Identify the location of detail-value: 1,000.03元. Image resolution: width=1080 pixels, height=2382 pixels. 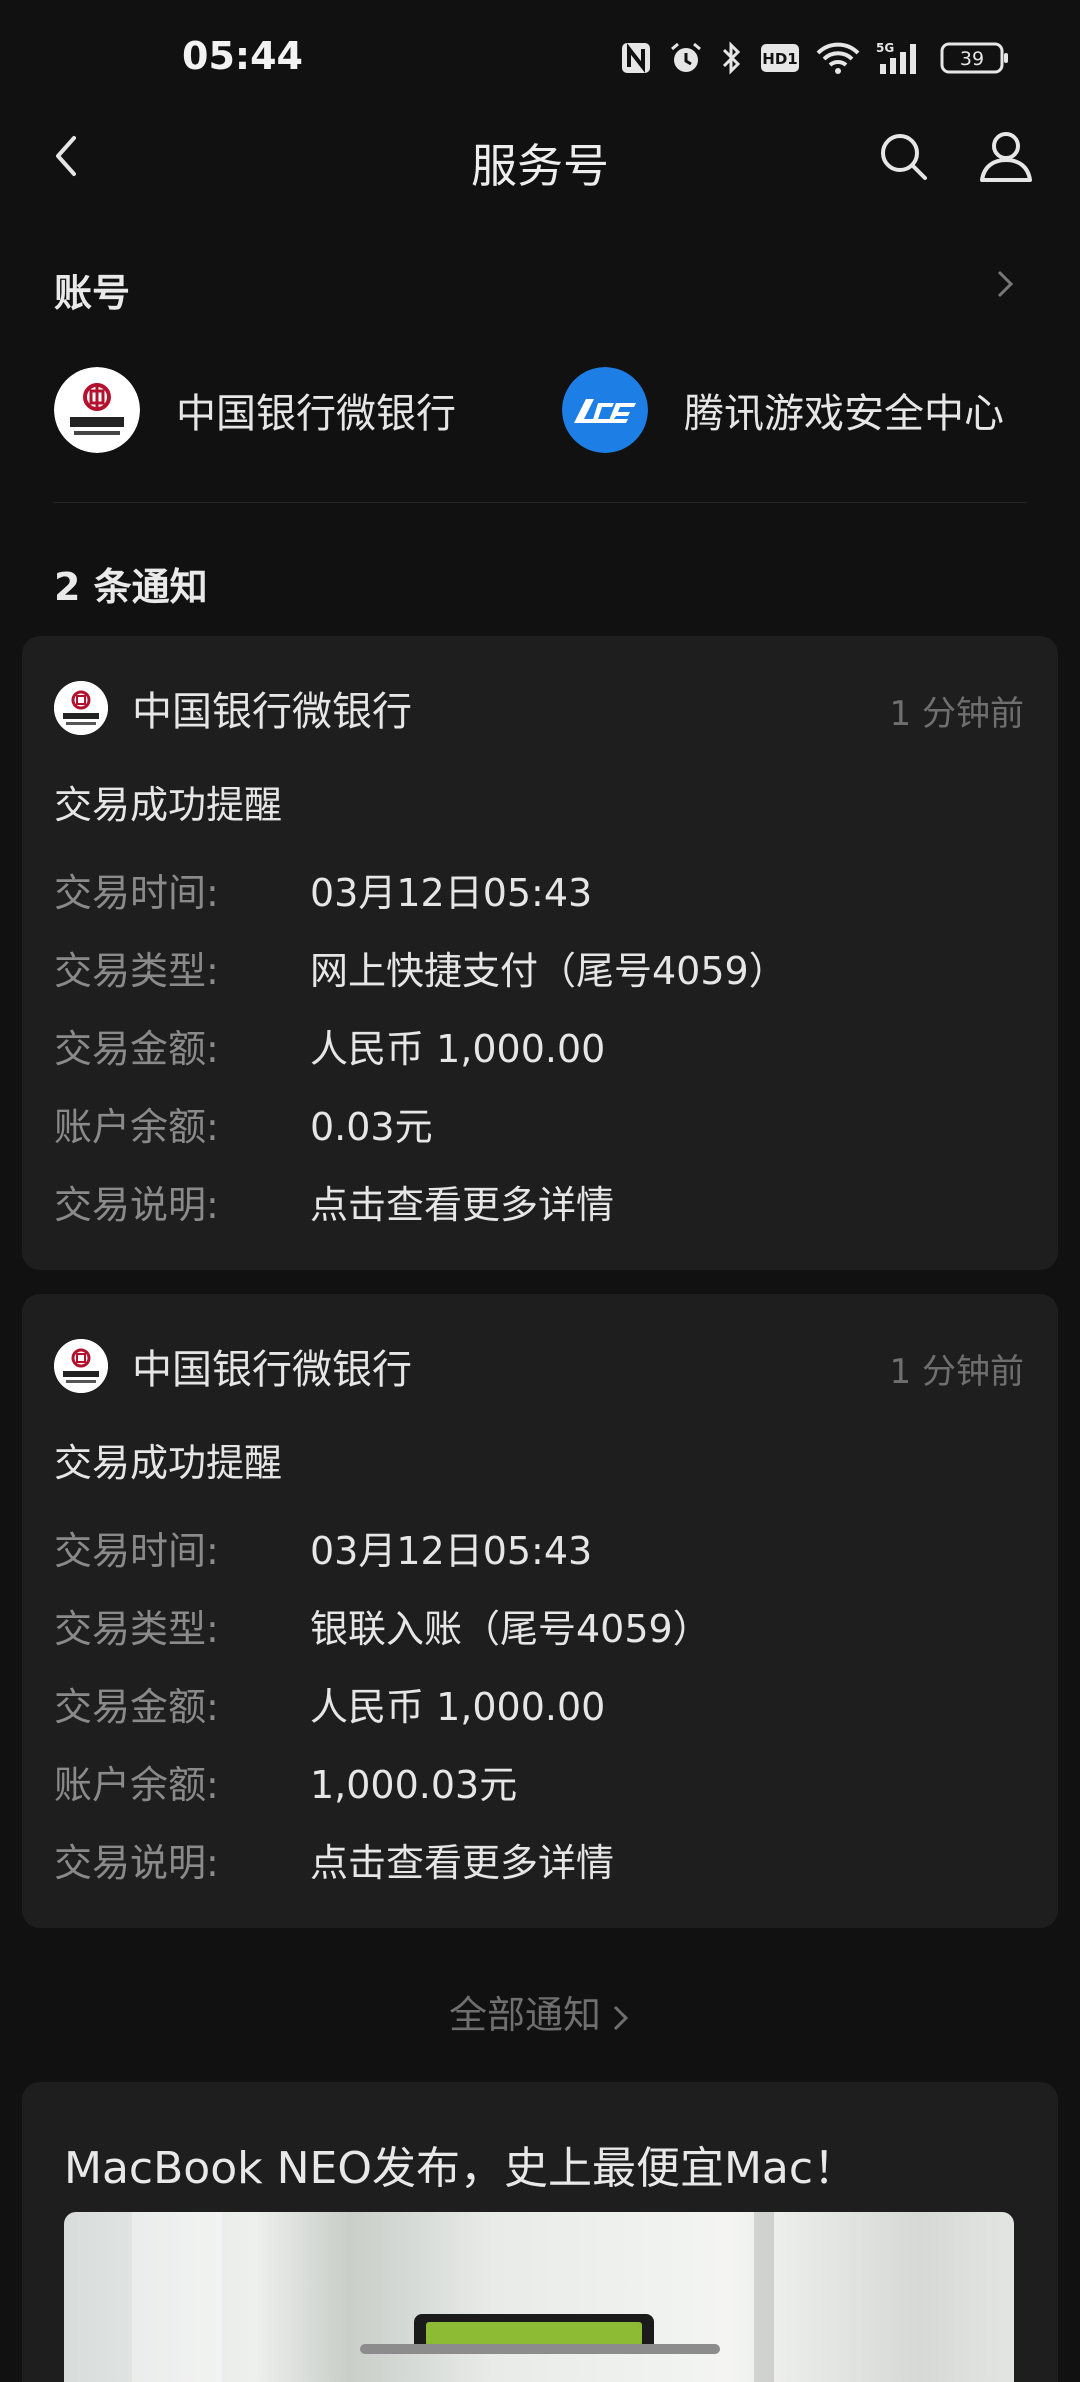
(414, 1785).